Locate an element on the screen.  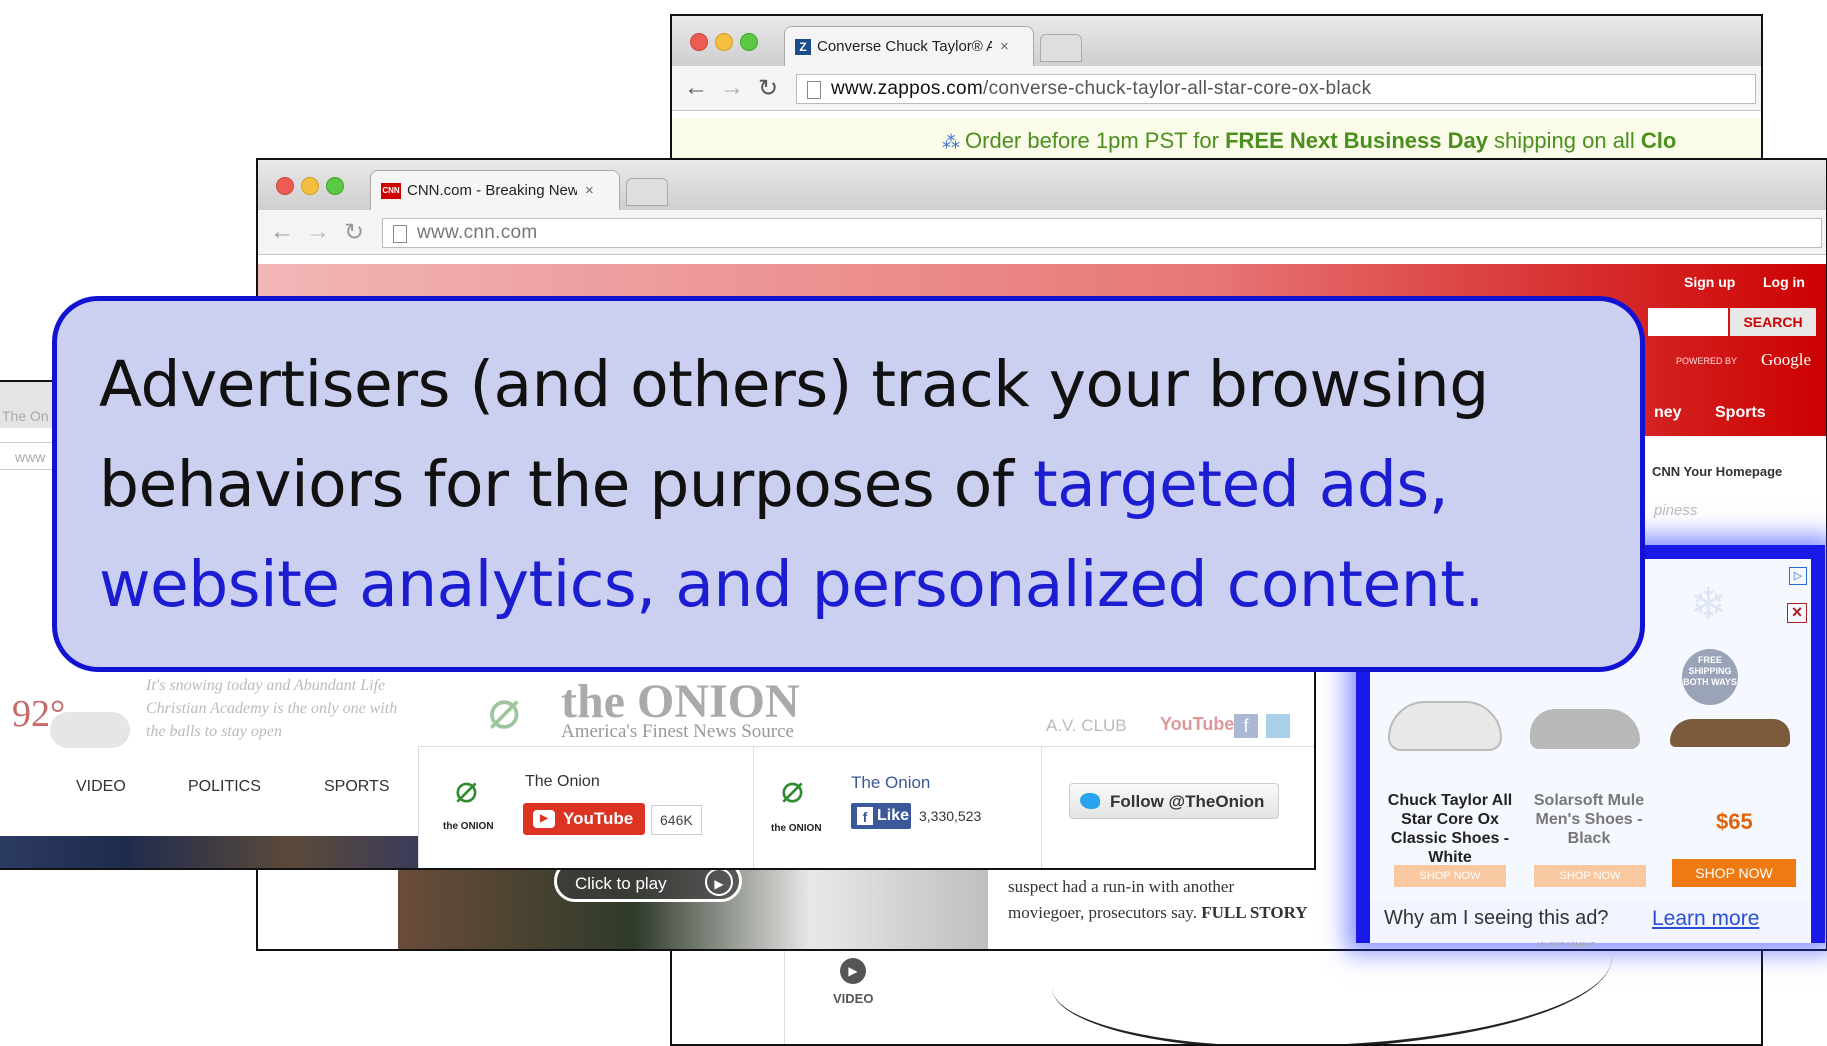
nav-money-fragment: ney is located at coordinates (1668, 413).